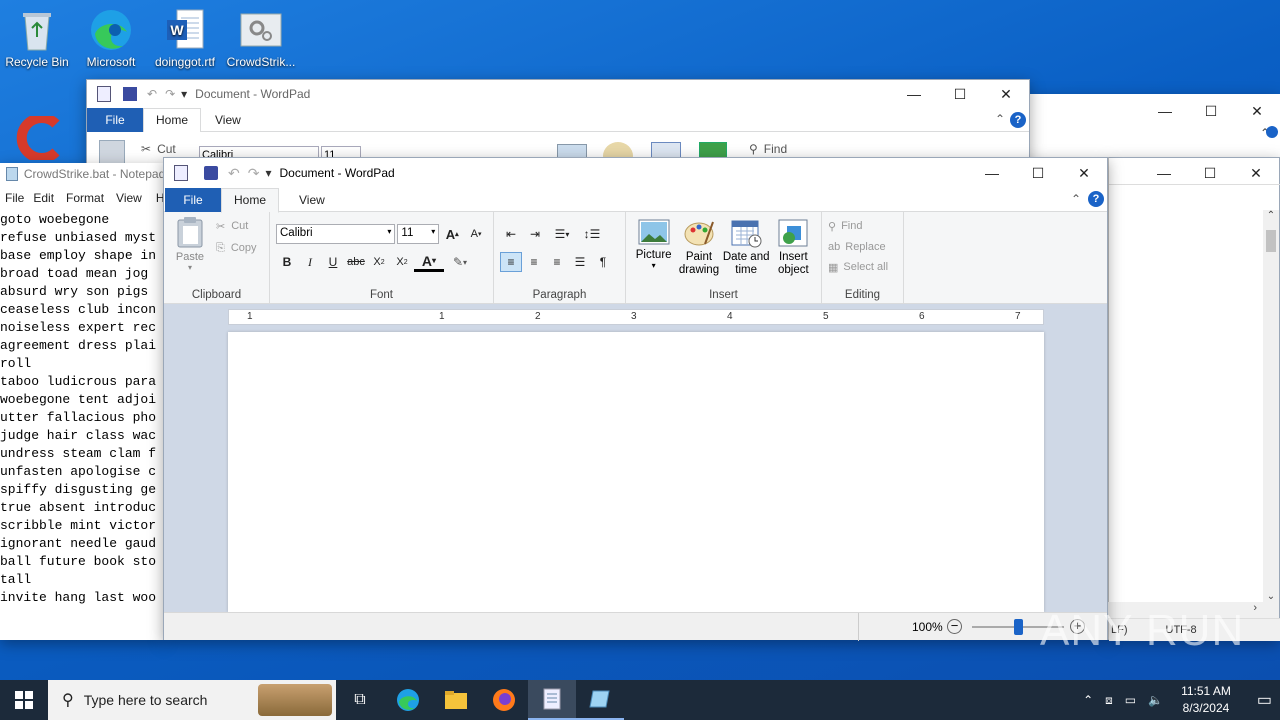  Describe the element at coordinates (862, 267) in the screenshot. I see `select-all-button: ▦ Select all` at that location.